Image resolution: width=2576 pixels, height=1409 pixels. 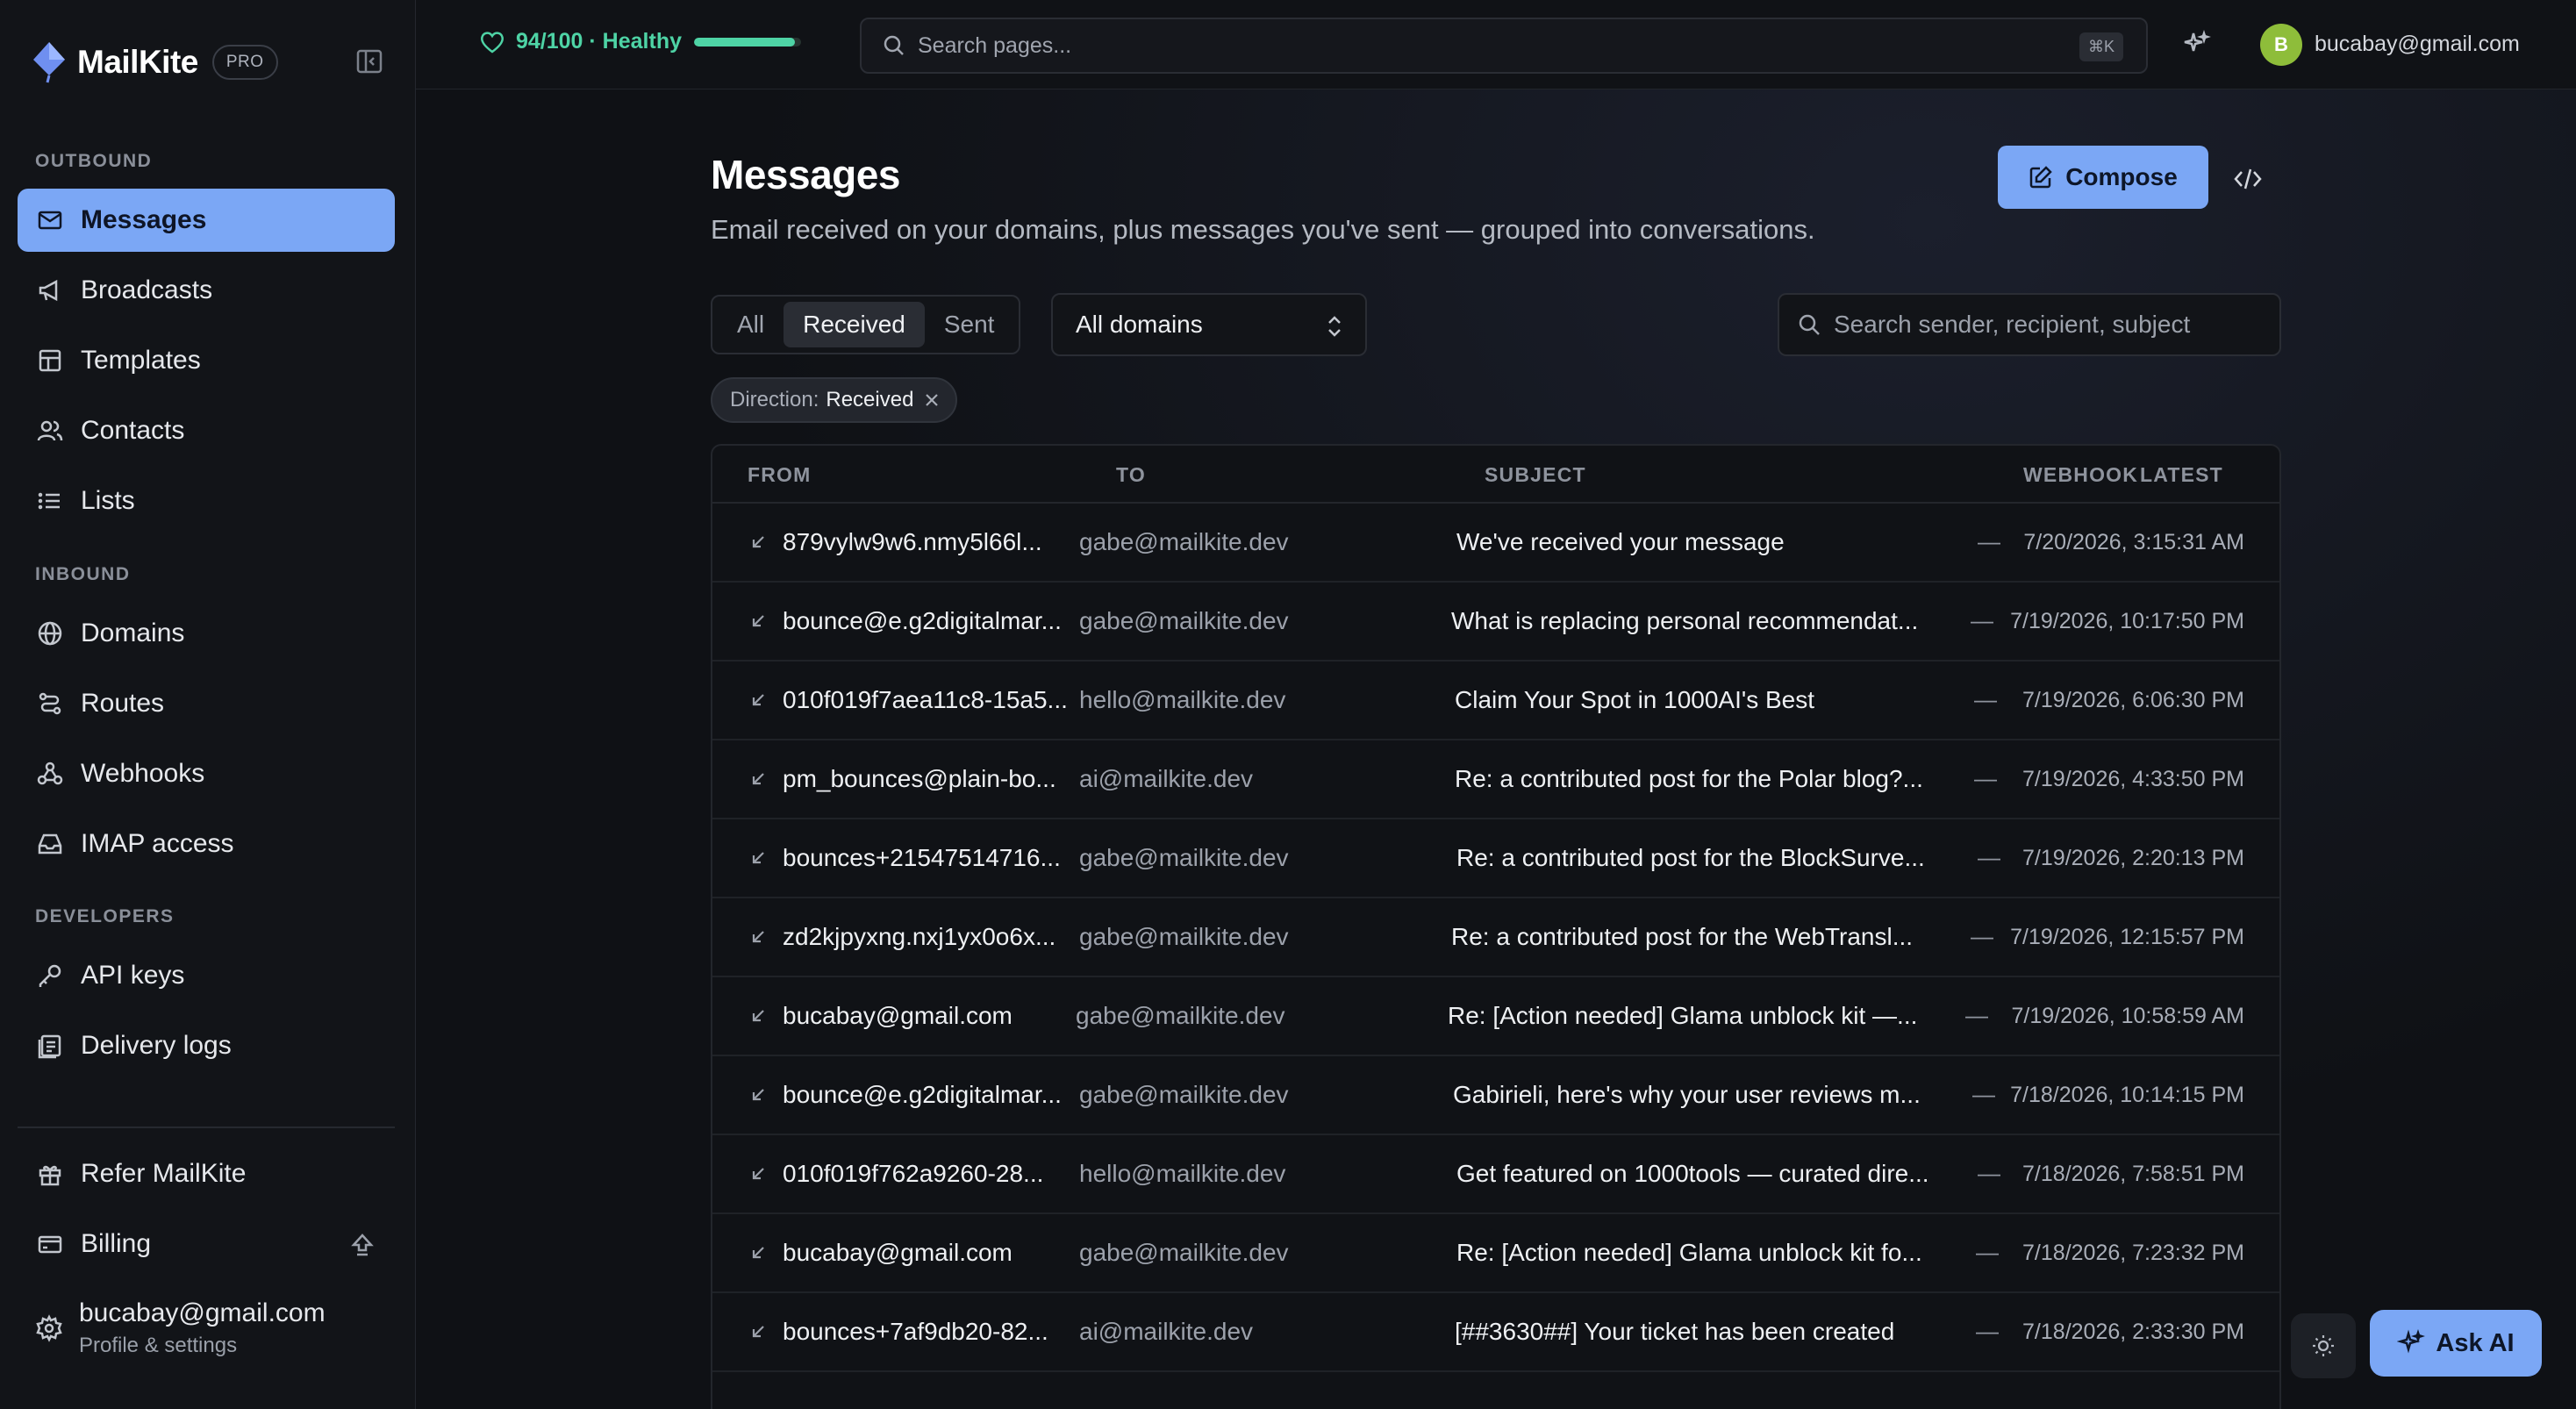 I want to click on message-search-input: Search sender, recipient, subject, so click(x=2029, y=324).